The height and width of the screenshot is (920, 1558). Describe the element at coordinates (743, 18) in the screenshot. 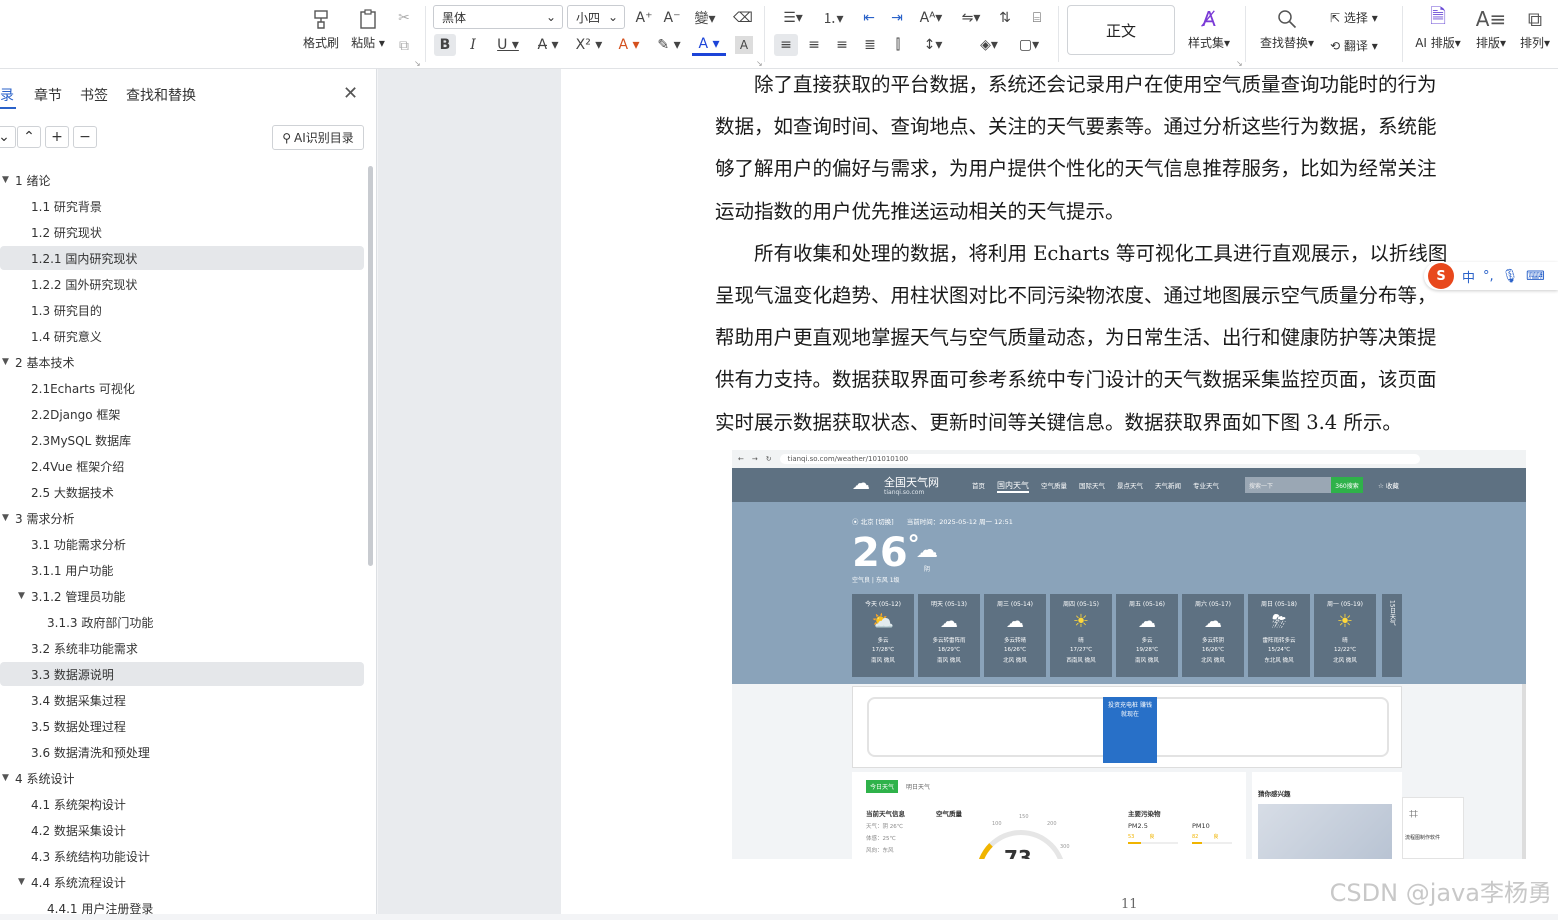

I see `eraser-icon: ⌫` at that location.